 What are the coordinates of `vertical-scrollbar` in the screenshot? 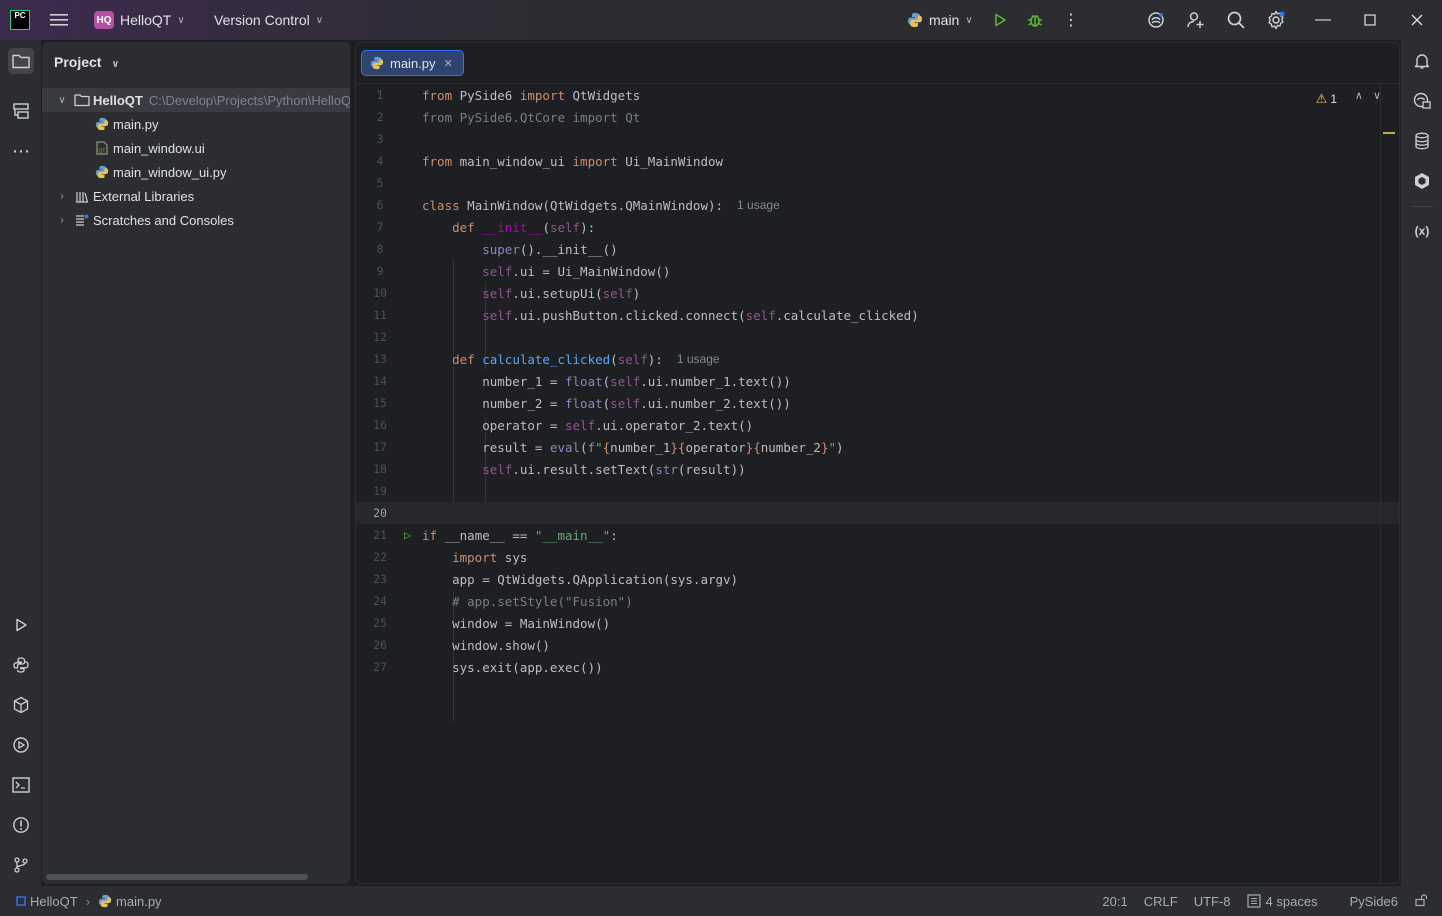 It's located at (1380, 483).